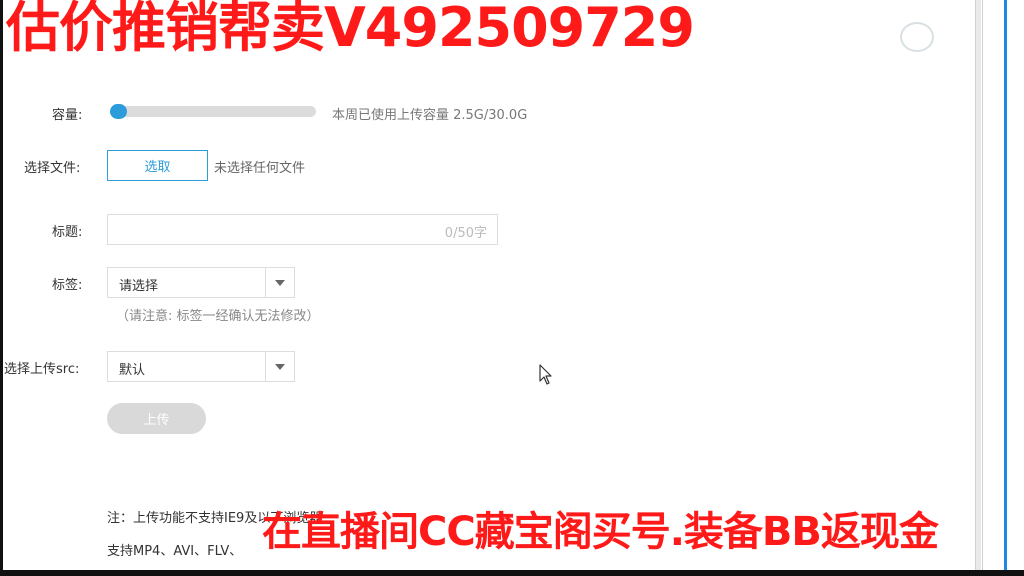 The image size is (1024, 576). What do you see at coordinates (1, 288) in the screenshot?
I see `window-left-edge` at bounding box center [1, 288].